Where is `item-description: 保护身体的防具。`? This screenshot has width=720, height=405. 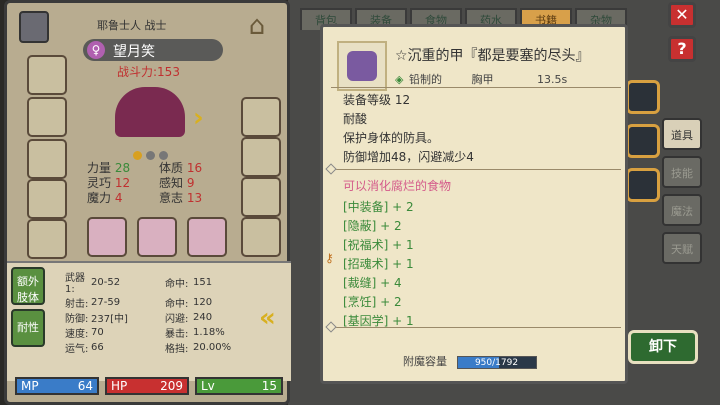 item-description: 保护身体的防具。 is located at coordinates (391, 138).